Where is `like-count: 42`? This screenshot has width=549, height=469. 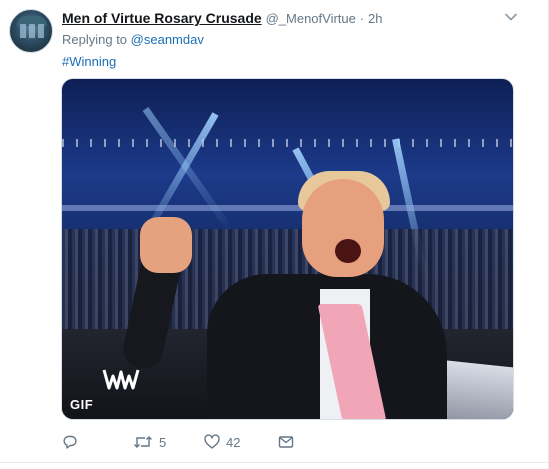 like-count: 42 is located at coordinates (233, 442).